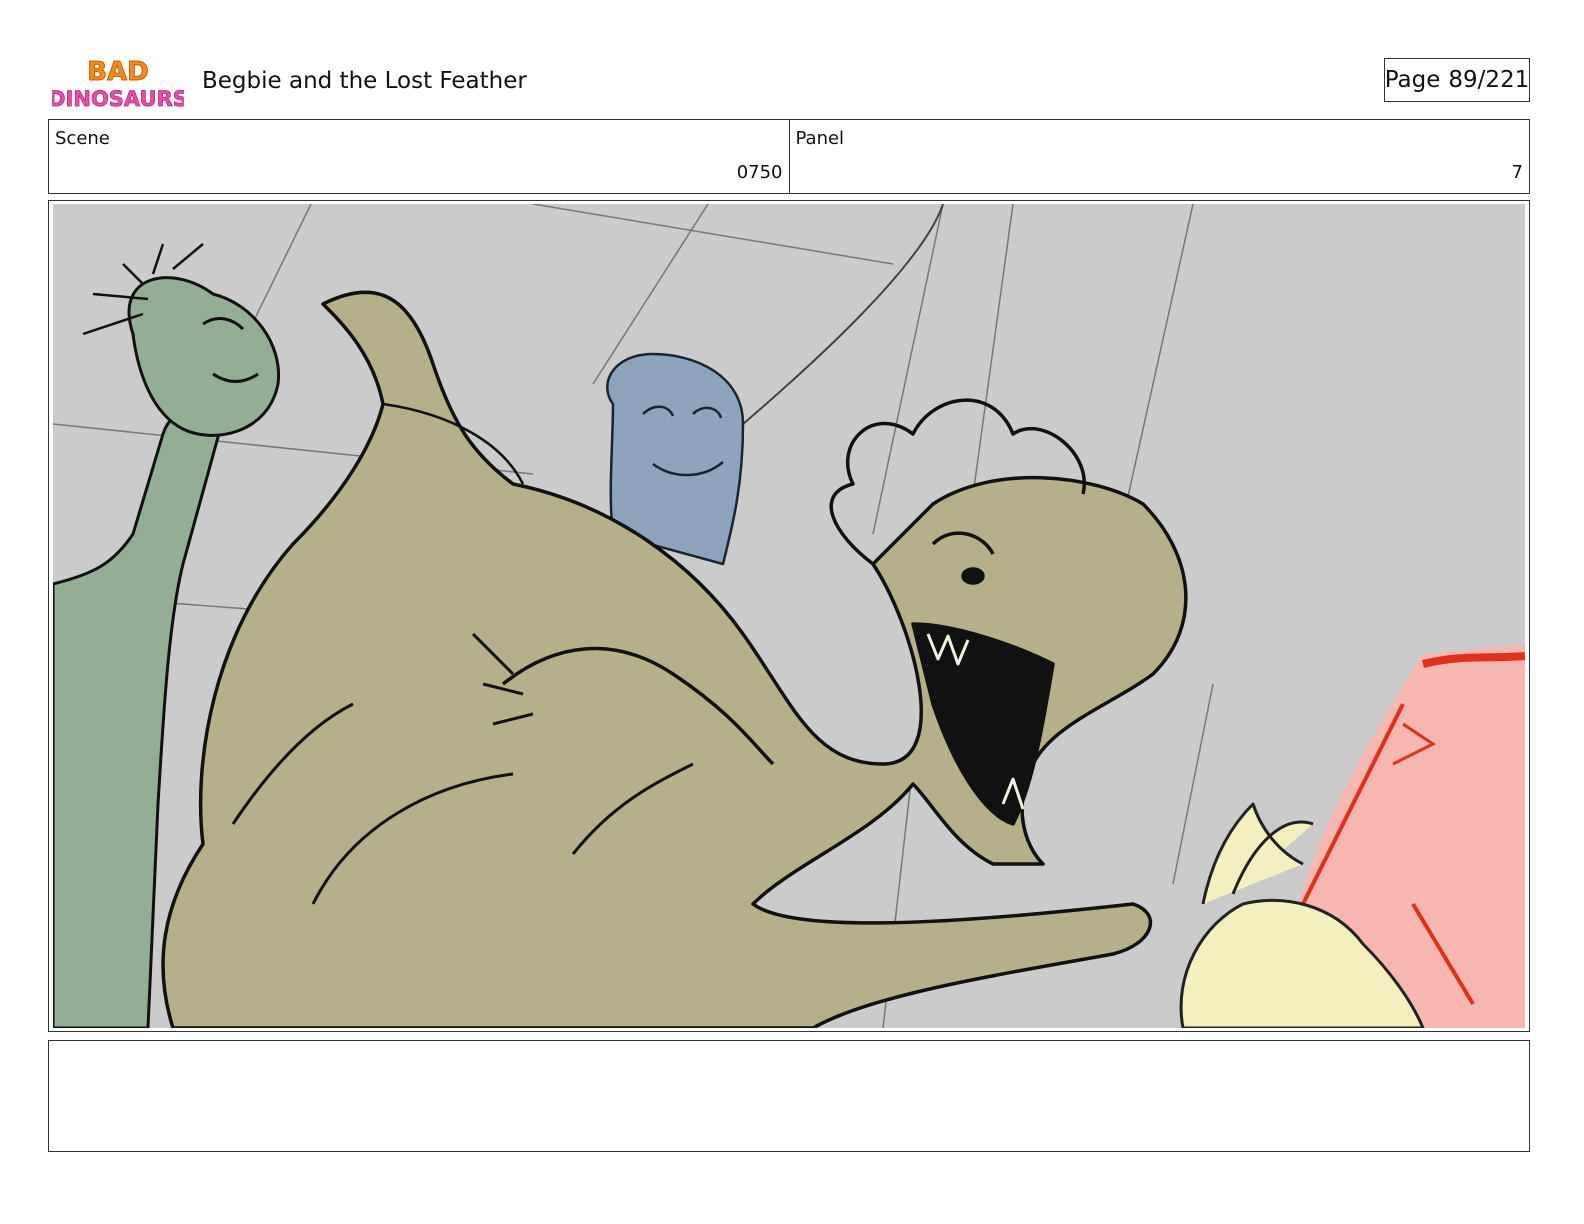  Describe the element at coordinates (82, 138) in the screenshot. I see `scene-label: Scene` at that location.